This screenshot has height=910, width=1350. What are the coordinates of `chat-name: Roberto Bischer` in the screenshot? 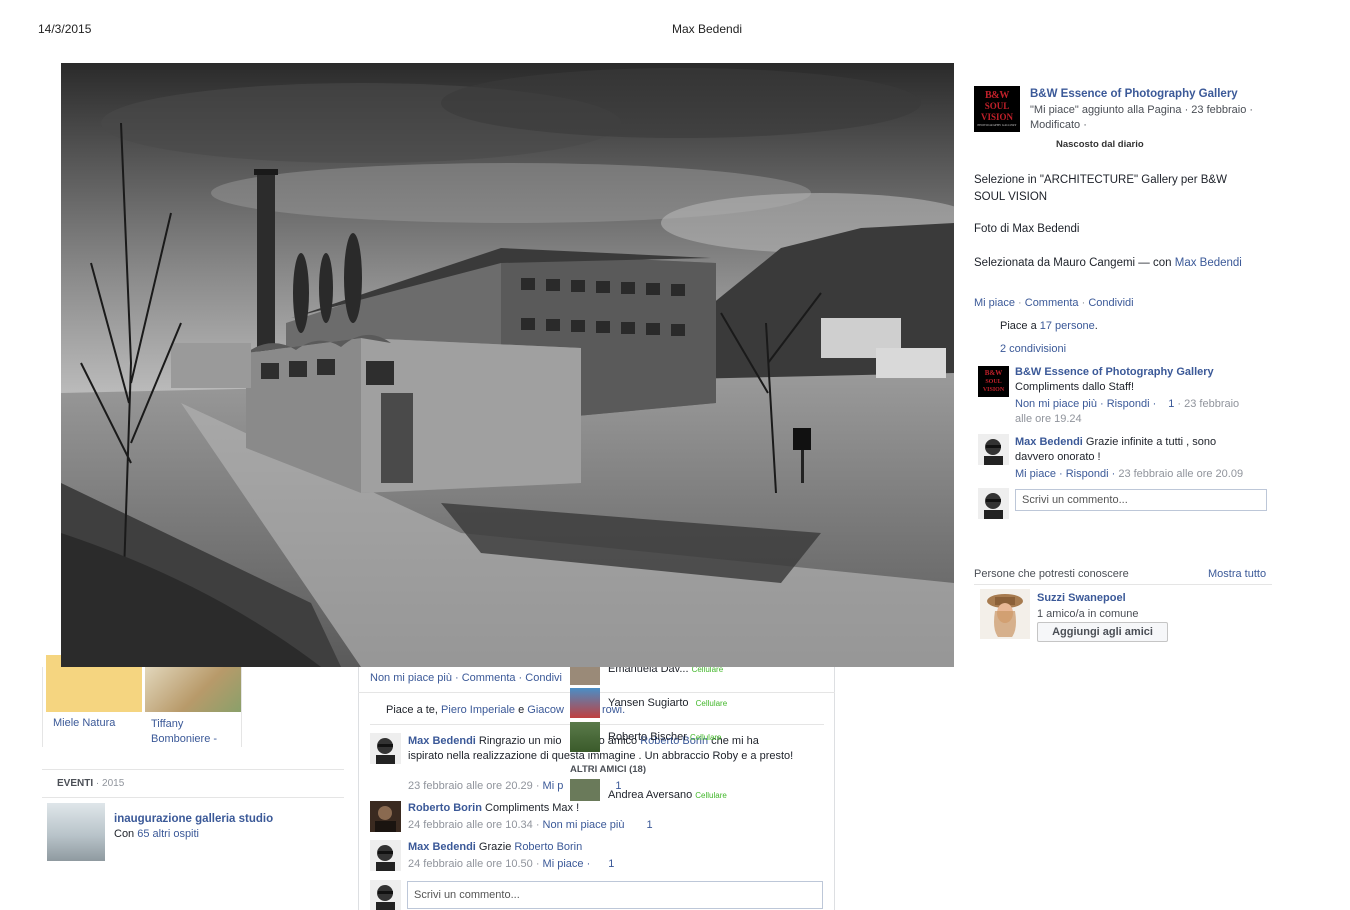 It's located at (647, 737).